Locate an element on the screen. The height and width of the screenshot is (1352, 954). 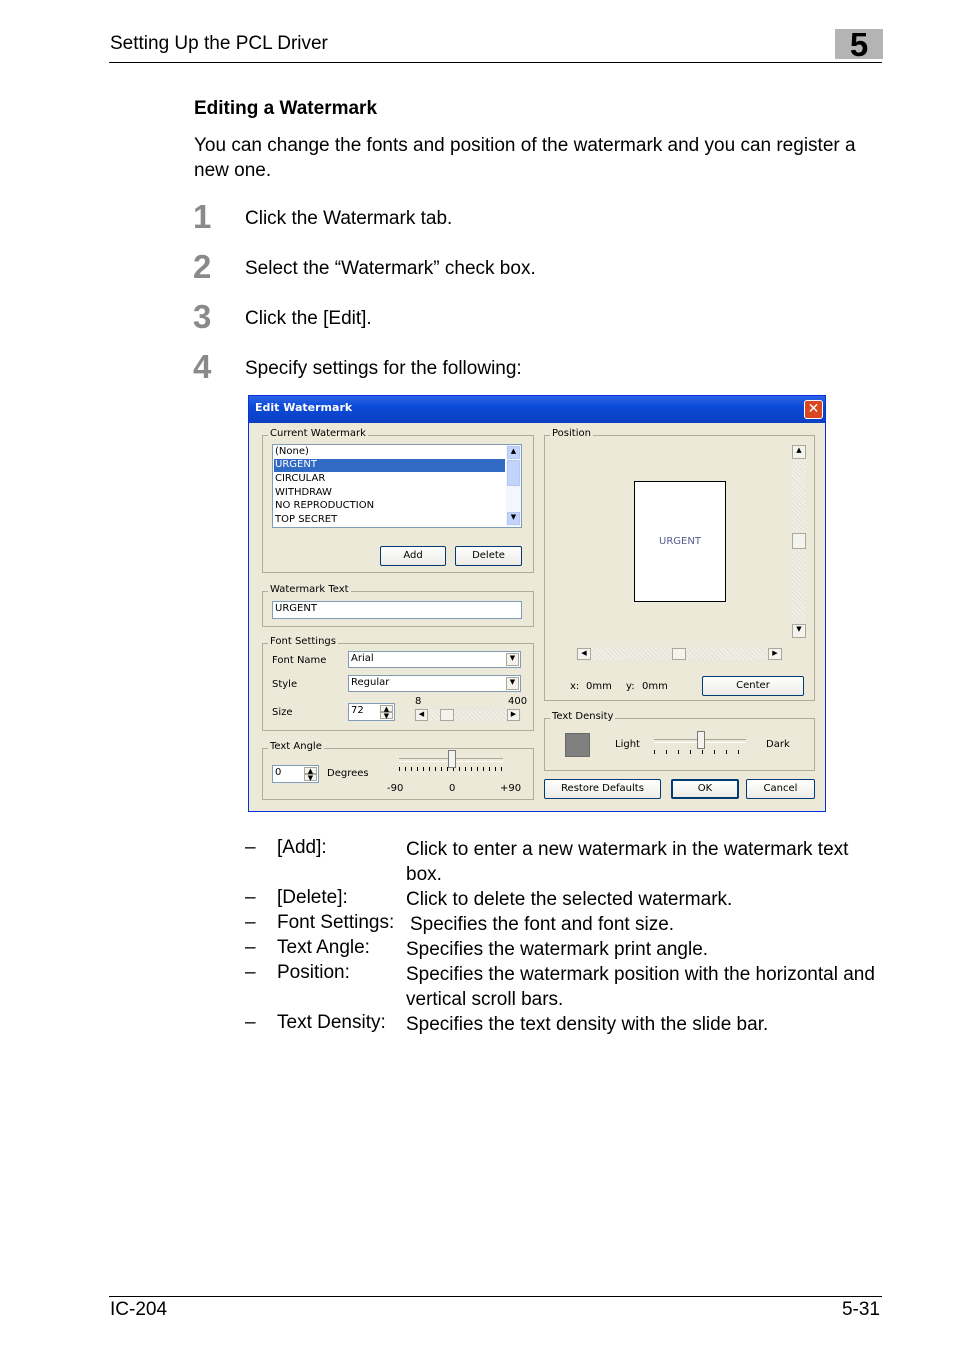
watermark-text-input: URGENT is located at coordinates (397, 610).